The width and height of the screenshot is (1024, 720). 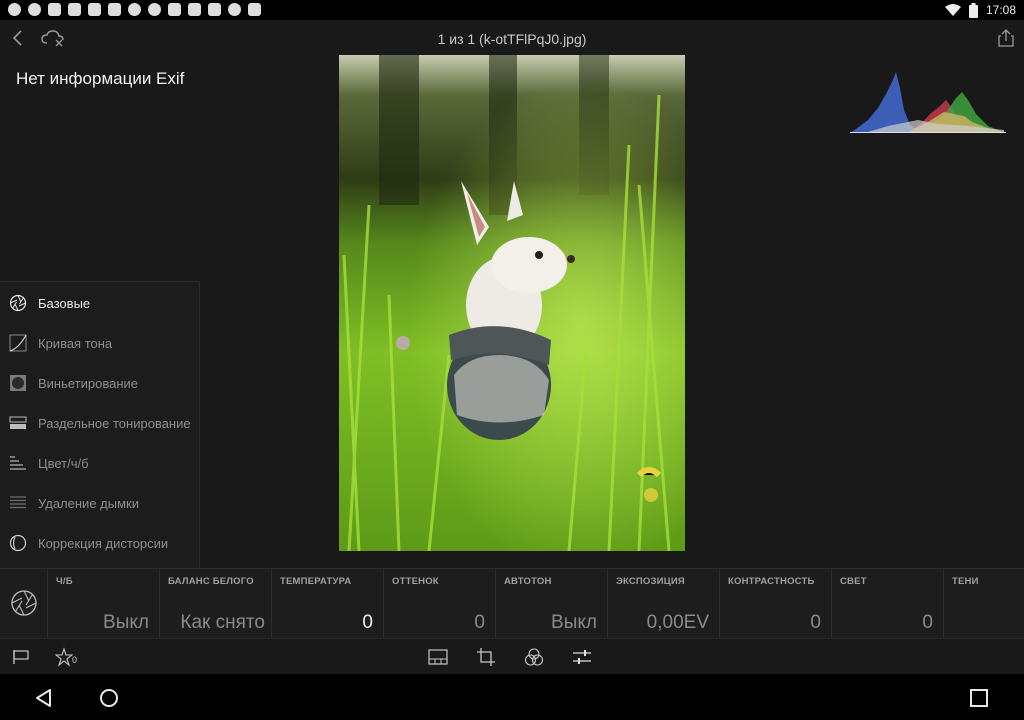 What do you see at coordinates (114, 423) in the screenshot?
I see `panel-item-label: Раздельное тонирование` at bounding box center [114, 423].